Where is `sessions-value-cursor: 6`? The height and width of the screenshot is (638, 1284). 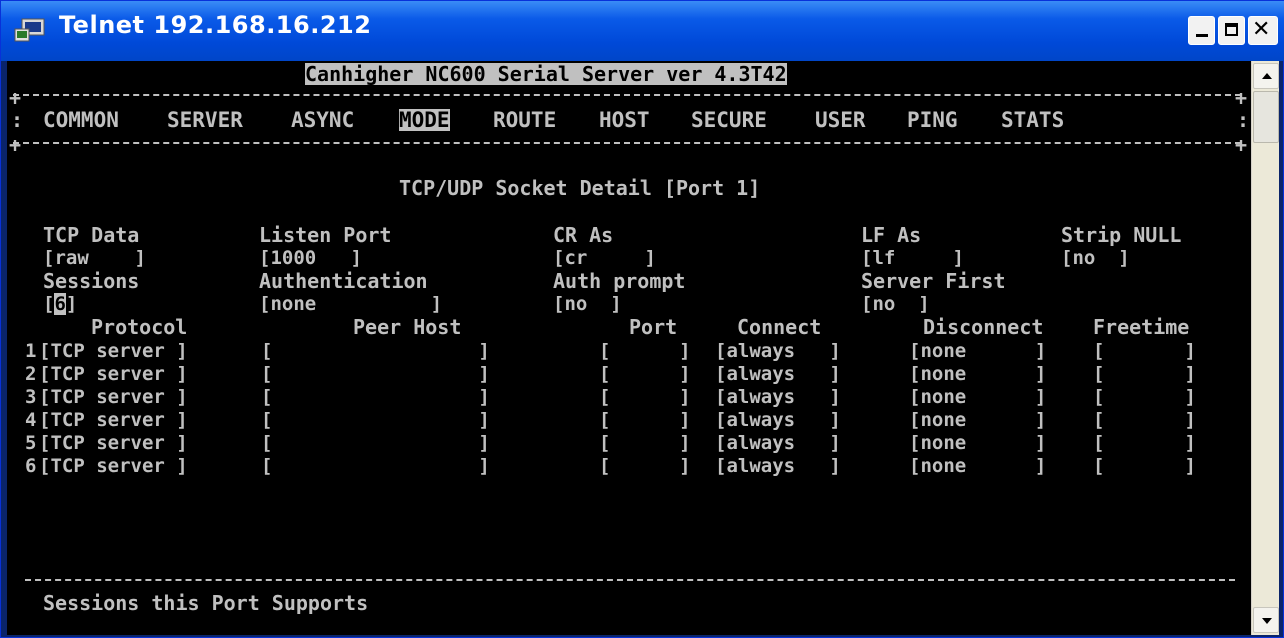
sessions-value-cursor: 6 is located at coordinates (60, 304).